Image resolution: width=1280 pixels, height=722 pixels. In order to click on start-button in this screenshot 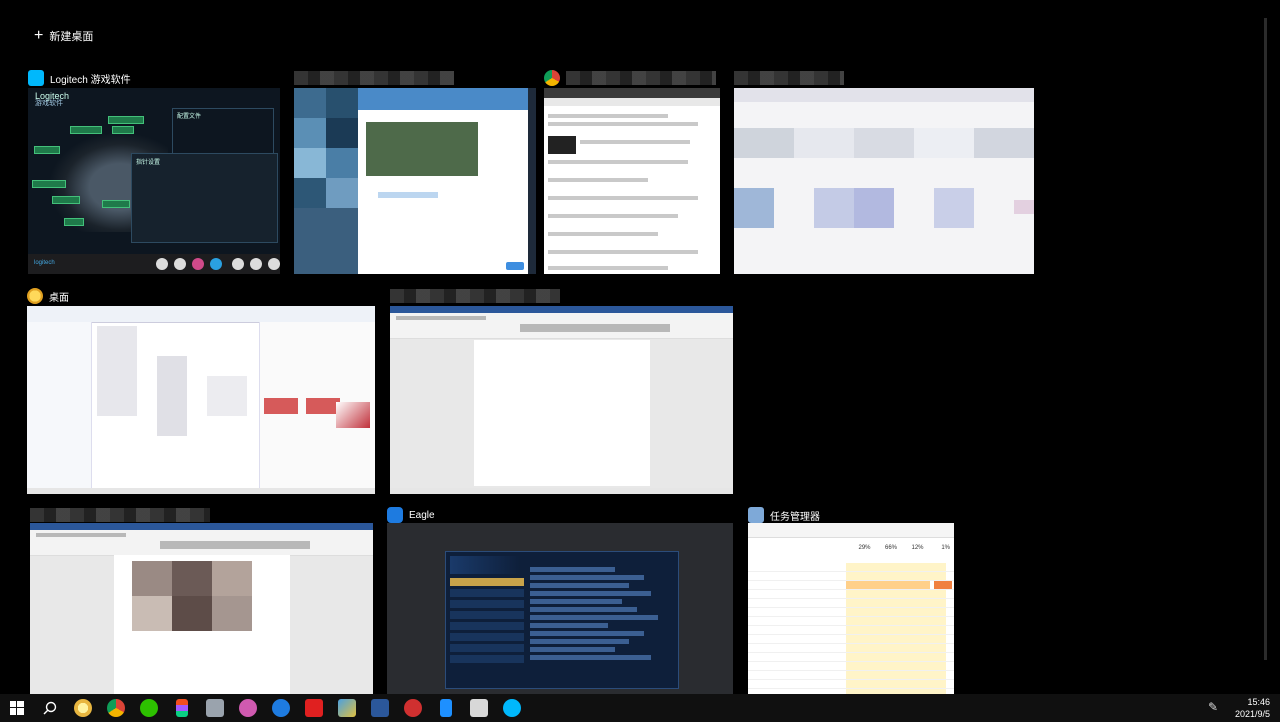, I will do `click(16, 708)`.